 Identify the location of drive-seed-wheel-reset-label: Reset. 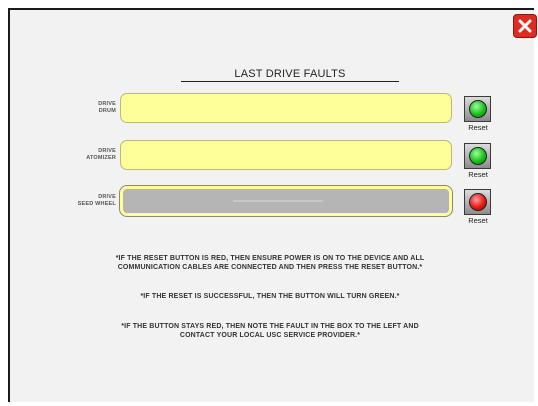
(478, 220).